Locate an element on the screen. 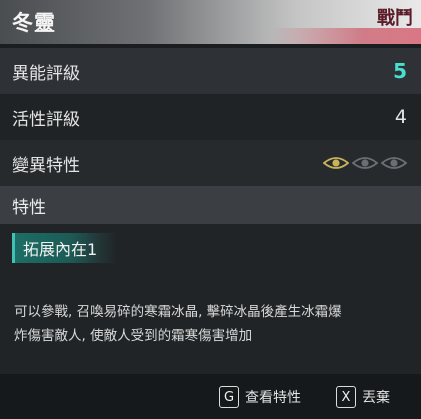  discard-button: X 丟棄 is located at coordinates (363, 397).